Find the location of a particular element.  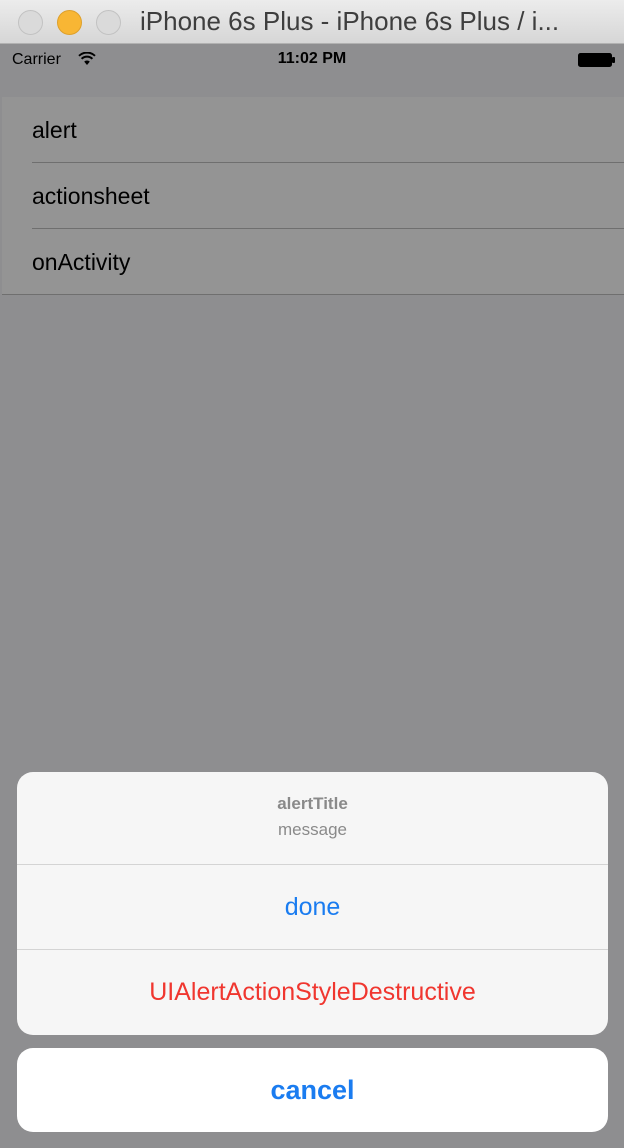

list-item-onactivity: onActivity is located at coordinates (313, 262).